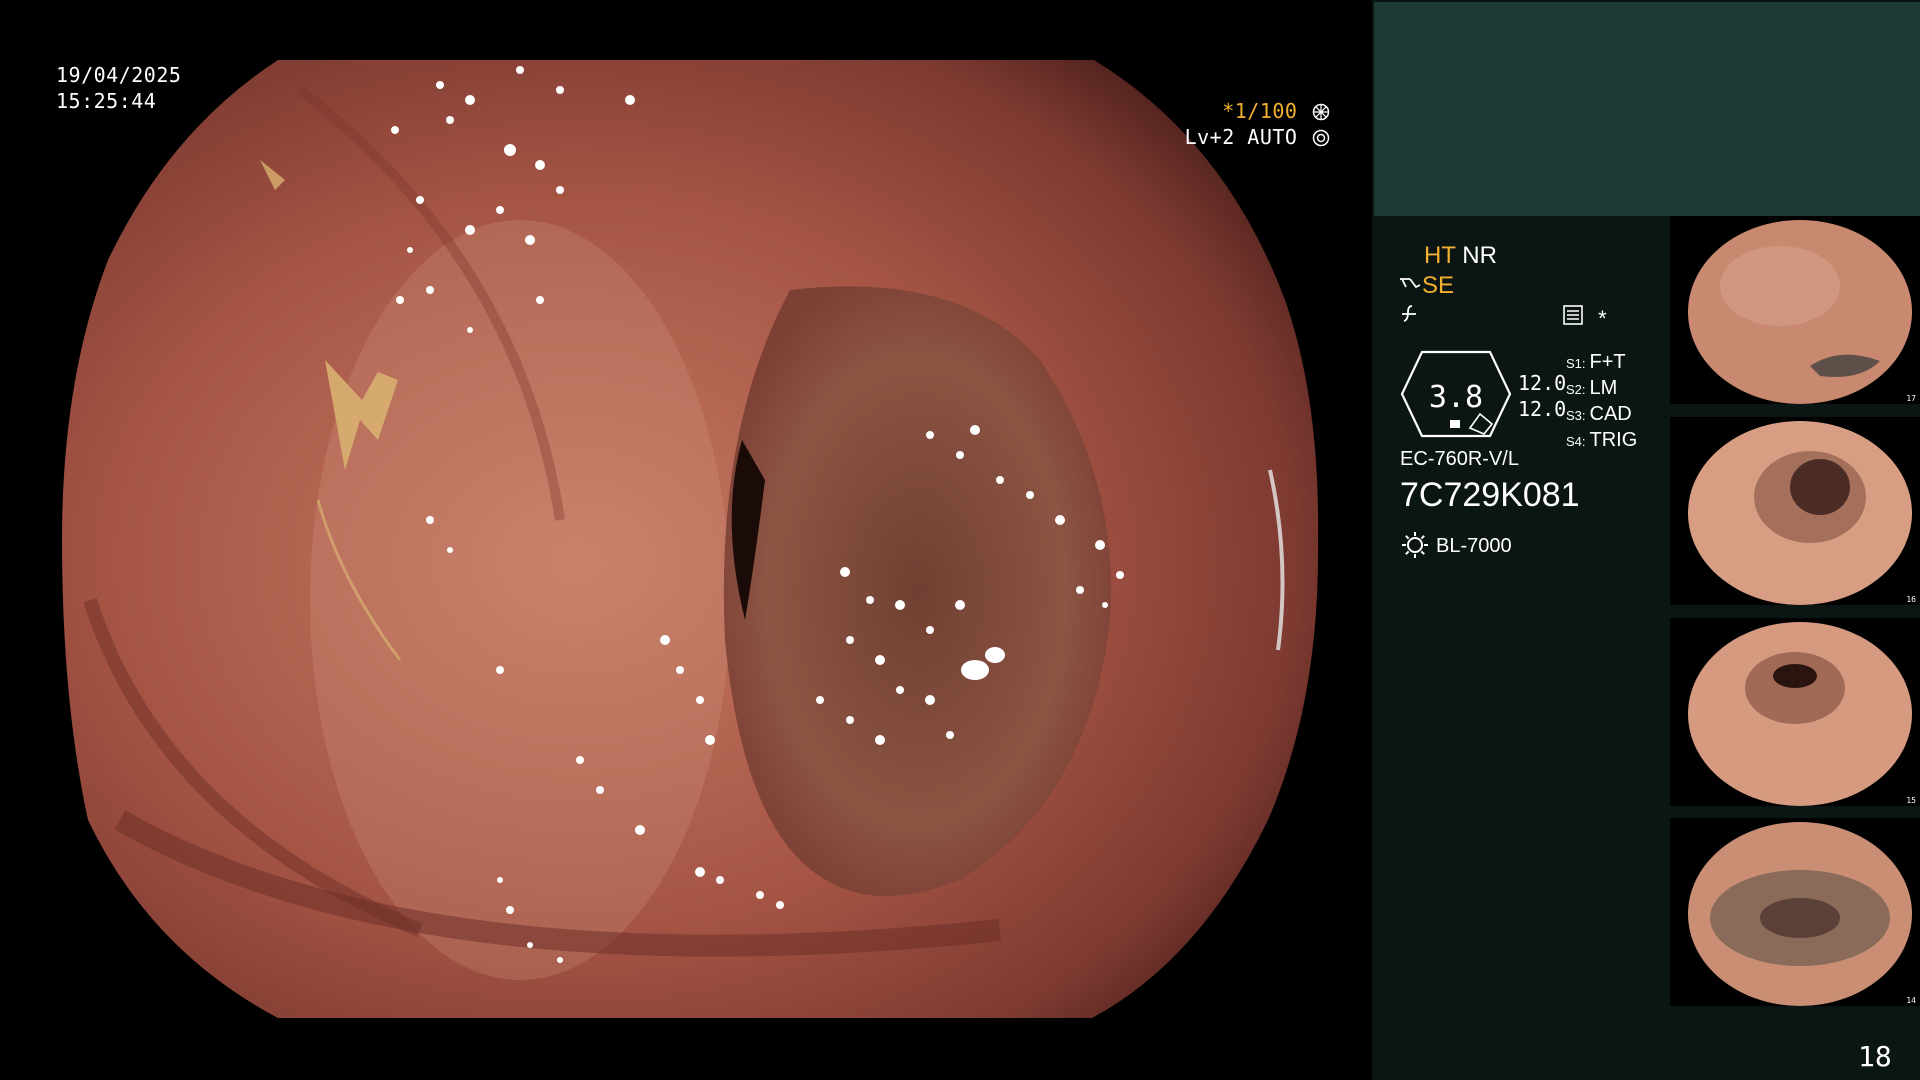 The width and height of the screenshot is (1920, 1080). Describe the element at coordinates (1610, 414) in the screenshot. I see `switch-value: CAD` at that location.